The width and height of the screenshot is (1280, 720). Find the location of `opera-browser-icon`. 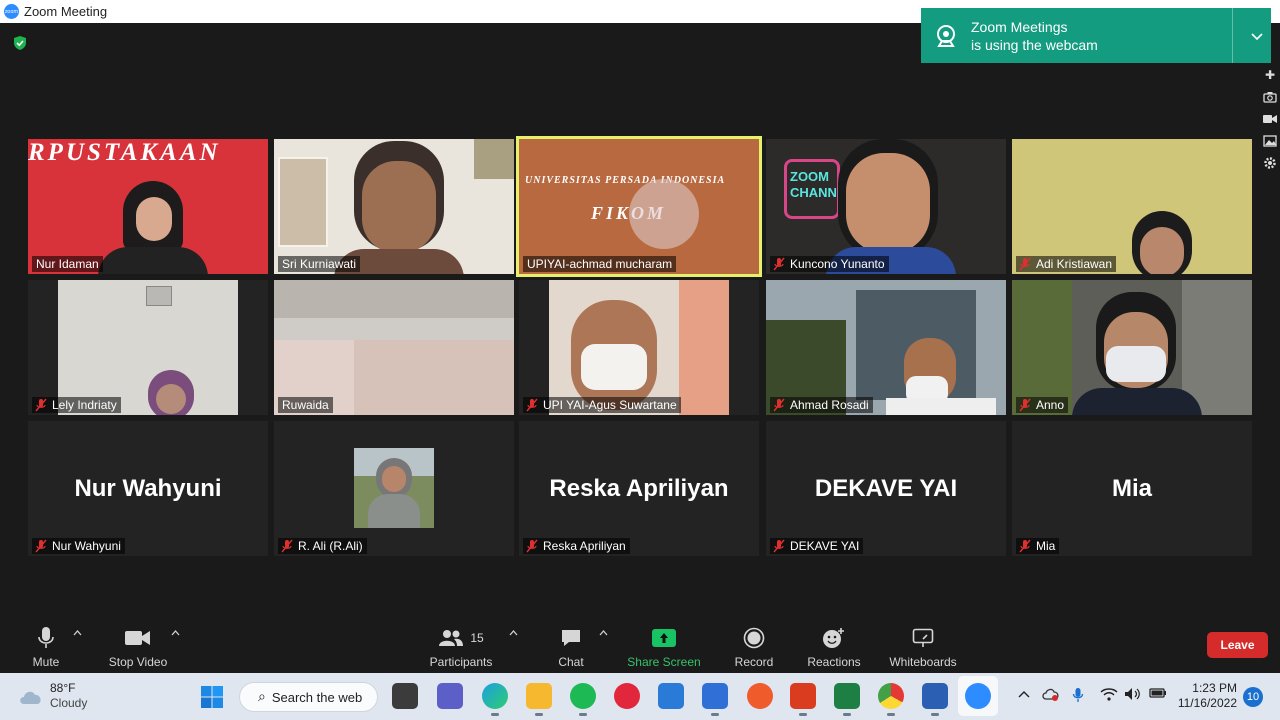

opera-browser-icon is located at coordinates (627, 696).